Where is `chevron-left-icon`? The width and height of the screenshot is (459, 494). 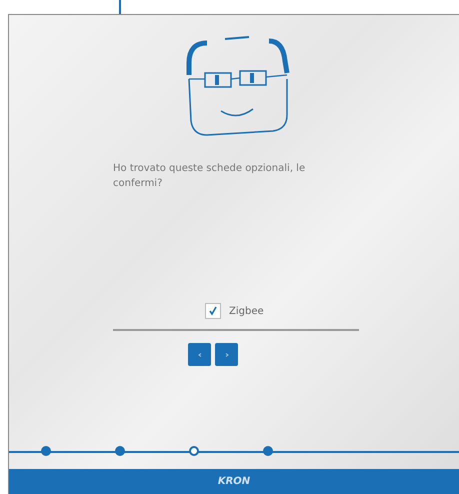 chevron-left-icon is located at coordinates (200, 354).